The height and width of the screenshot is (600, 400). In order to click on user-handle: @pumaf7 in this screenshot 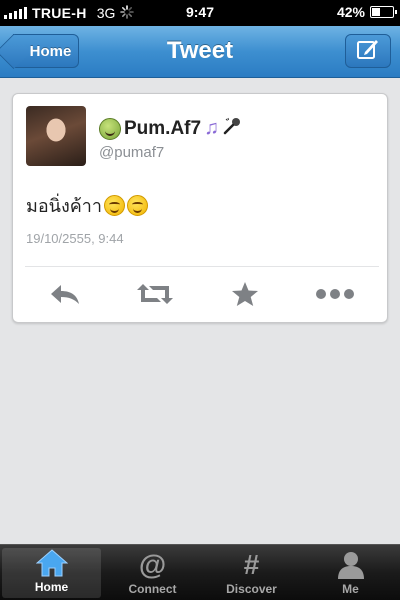, I will do `click(131, 152)`.